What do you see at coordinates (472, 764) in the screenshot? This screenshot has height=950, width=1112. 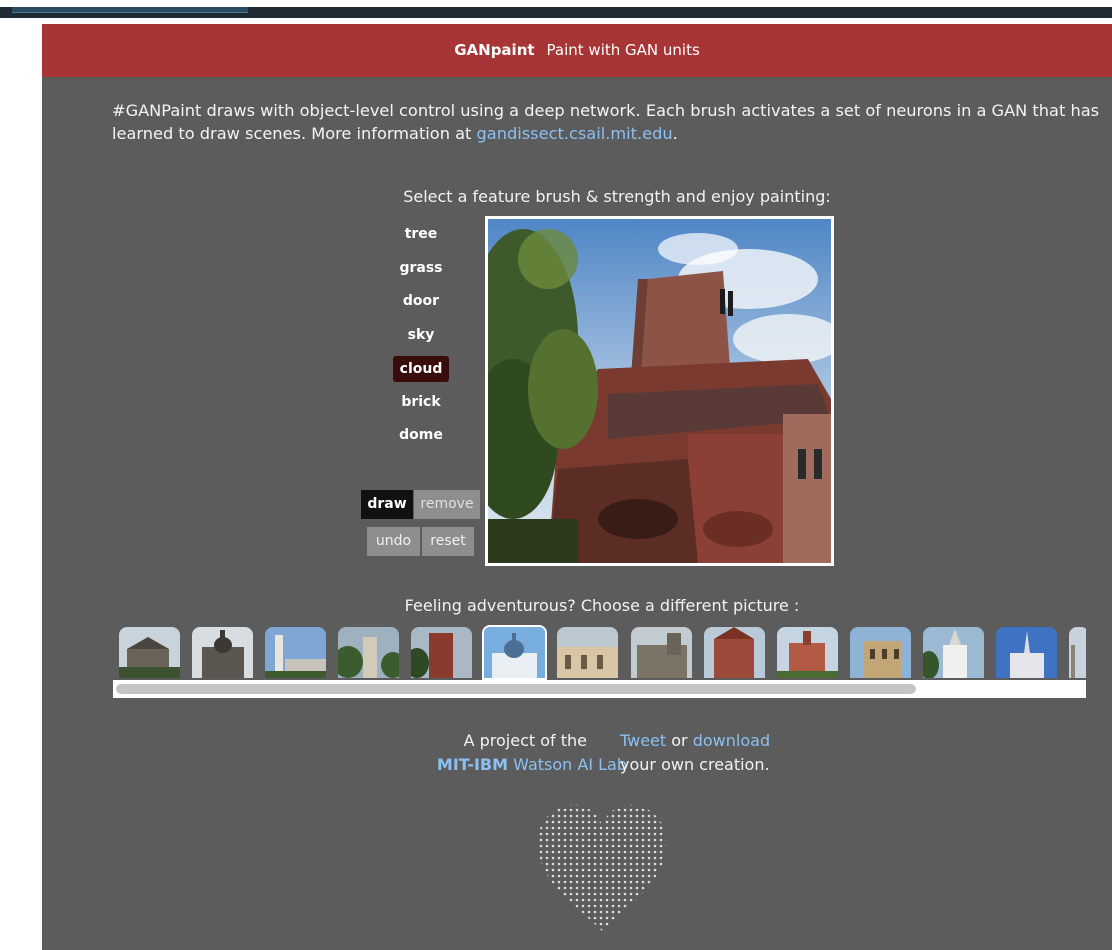 I see `mit-ibm-label: MIT-IBM` at bounding box center [472, 764].